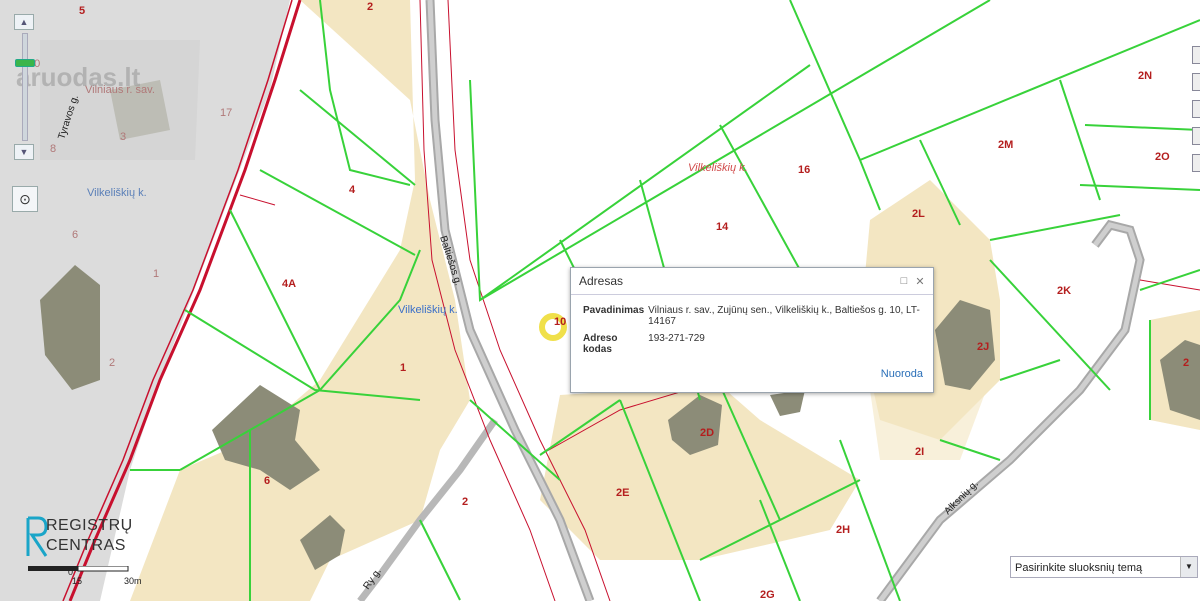 The height and width of the screenshot is (601, 1200). Describe the element at coordinates (53, 149) in the screenshot. I see `parcel-label: 8` at that location.